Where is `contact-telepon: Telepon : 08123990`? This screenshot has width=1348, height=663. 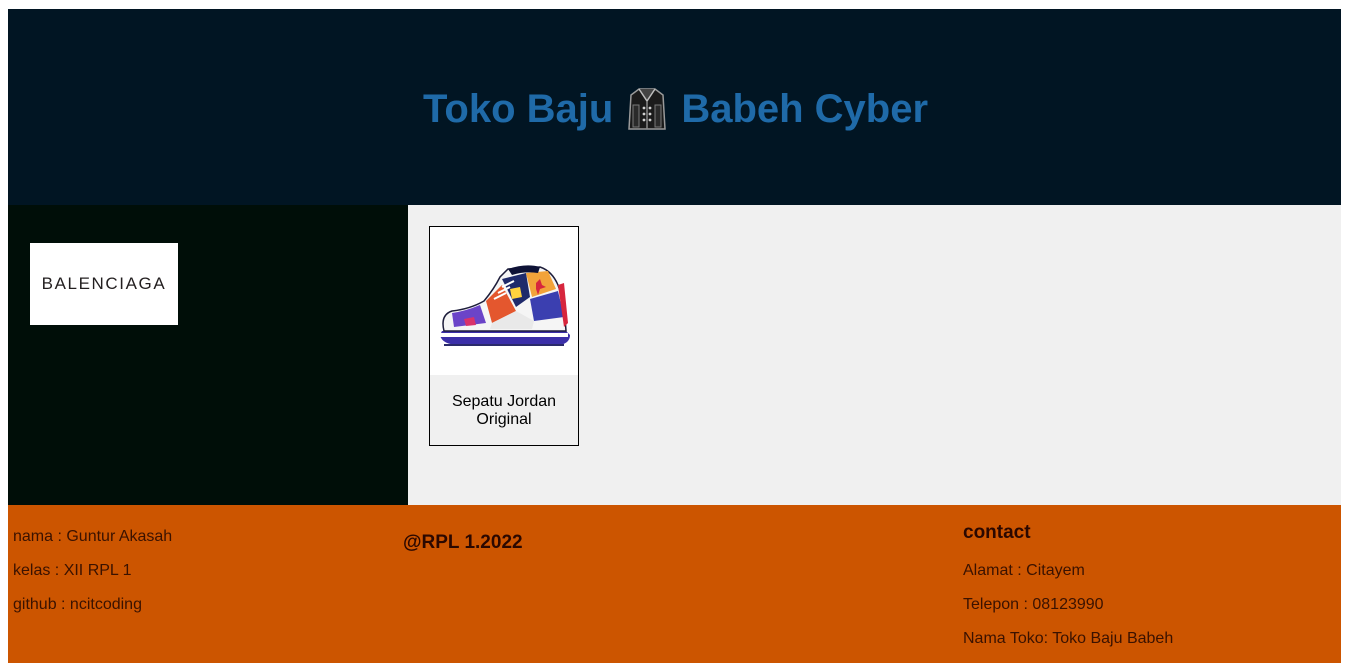
contact-telepon: Telepon : 08123990 is located at coordinates (1033, 604).